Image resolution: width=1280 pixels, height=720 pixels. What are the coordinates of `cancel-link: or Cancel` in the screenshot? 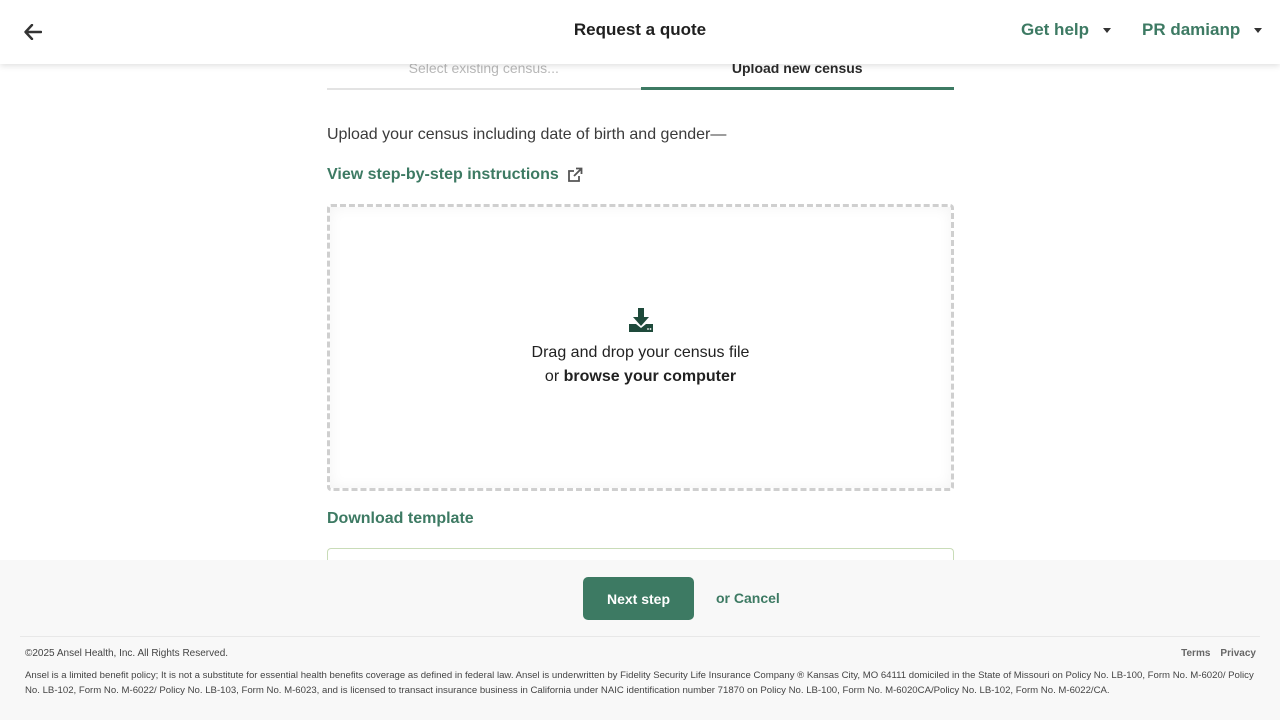 It's located at (748, 598).